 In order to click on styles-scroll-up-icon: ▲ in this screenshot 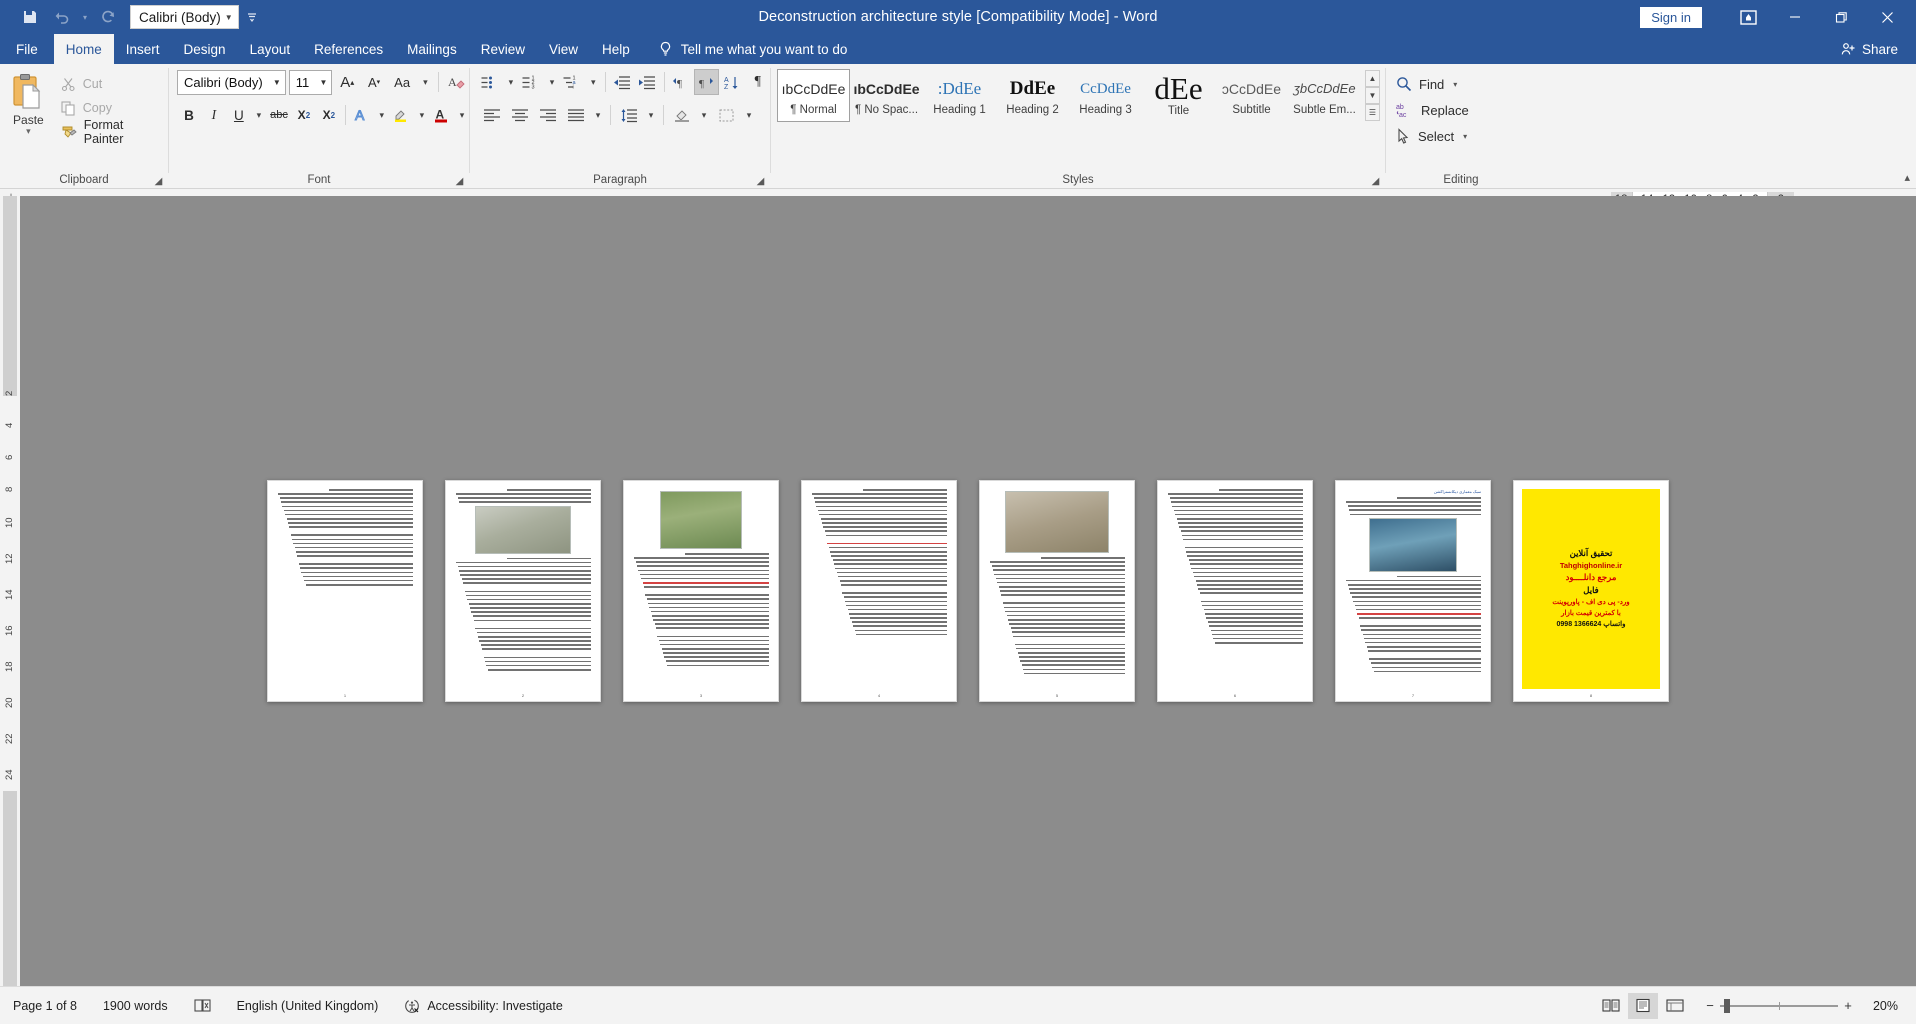, I will do `click(1372, 78)`.